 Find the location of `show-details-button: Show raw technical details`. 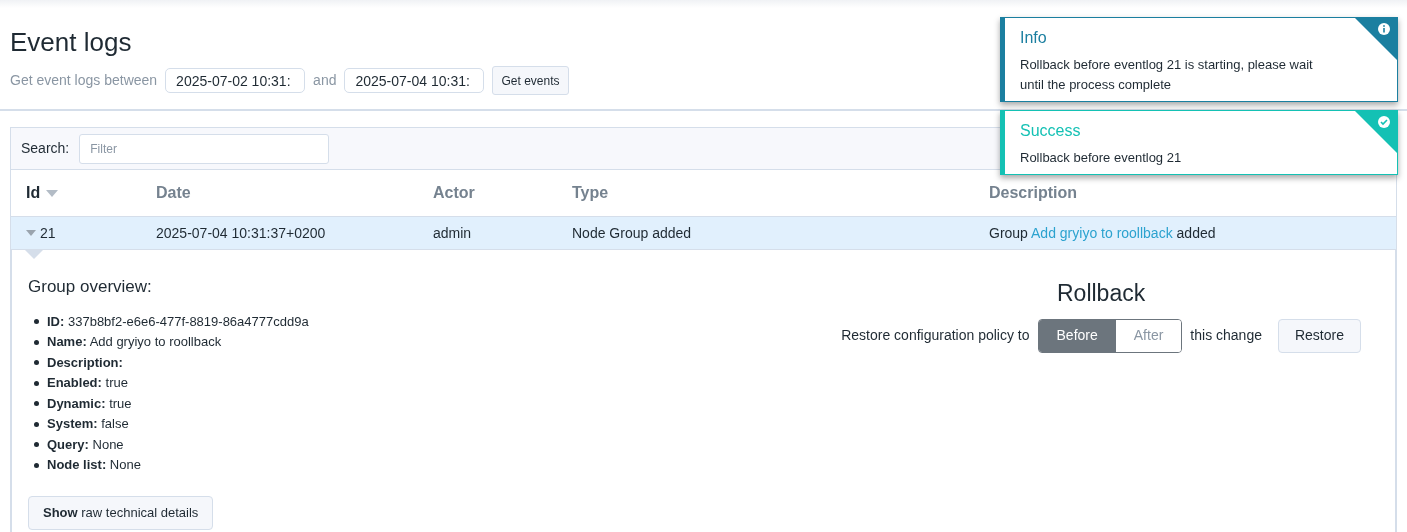

show-details-button: Show raw technical details is located at coordinates (121, 512).